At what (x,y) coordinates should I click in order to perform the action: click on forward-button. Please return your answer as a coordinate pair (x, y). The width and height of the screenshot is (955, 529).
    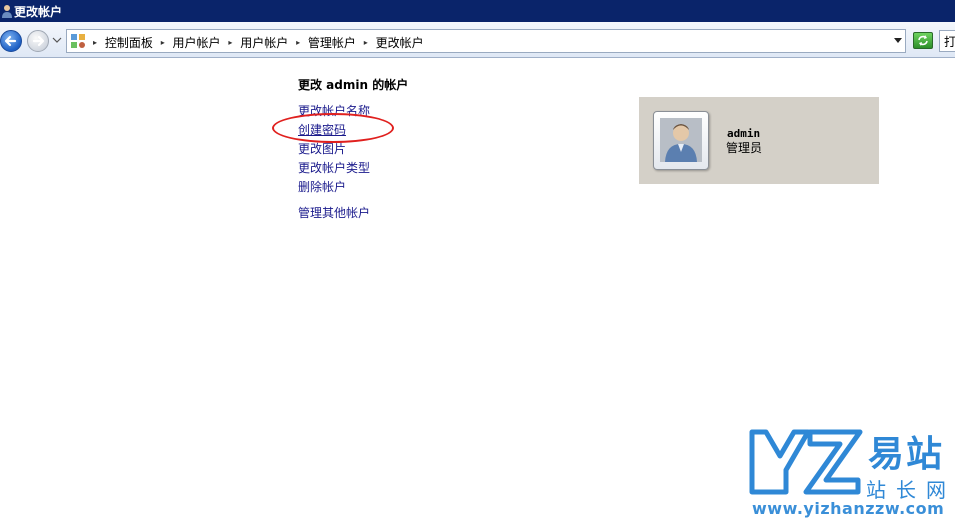
    Looking at the image, I should click on (38, 41).